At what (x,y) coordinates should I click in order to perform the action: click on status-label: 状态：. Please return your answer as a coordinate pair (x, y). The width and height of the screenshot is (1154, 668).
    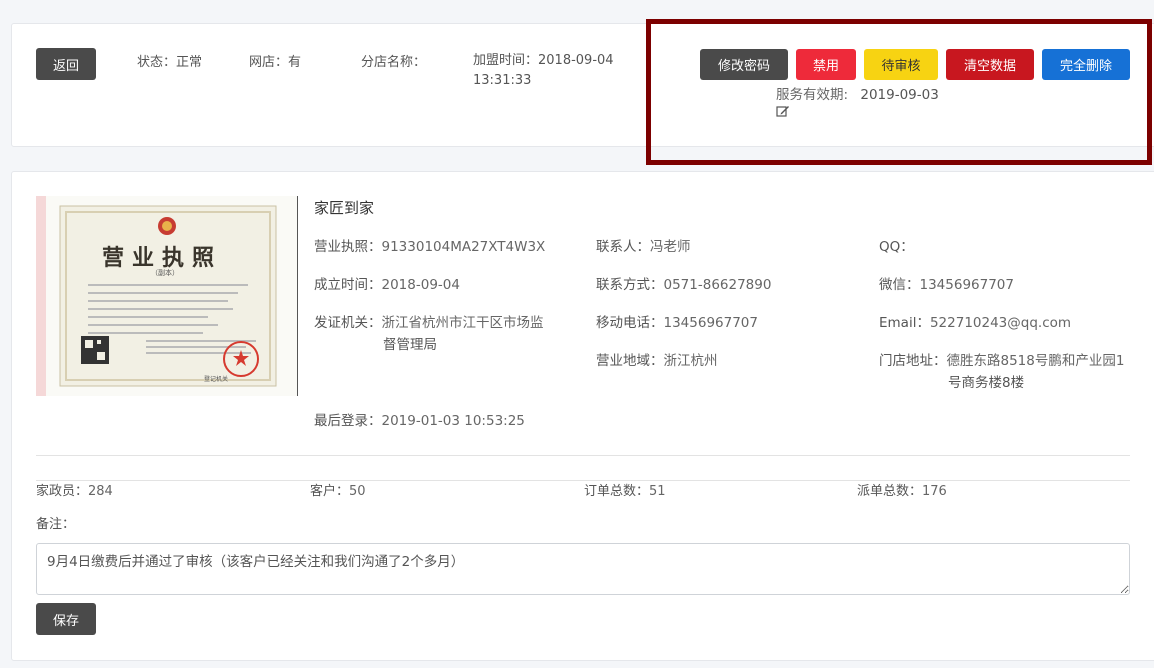
    Looking at the image, I should click on (157, 62).